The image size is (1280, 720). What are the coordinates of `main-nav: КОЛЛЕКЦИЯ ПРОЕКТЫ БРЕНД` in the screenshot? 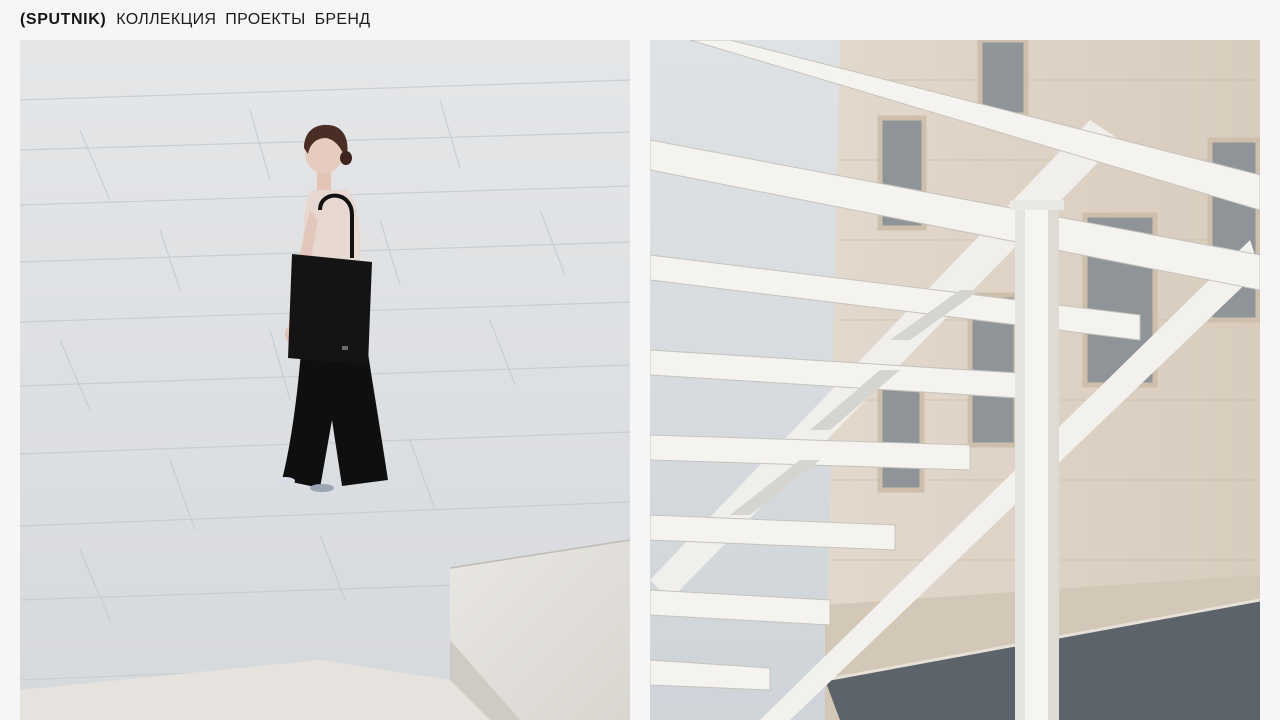 It's located at (243, 20).